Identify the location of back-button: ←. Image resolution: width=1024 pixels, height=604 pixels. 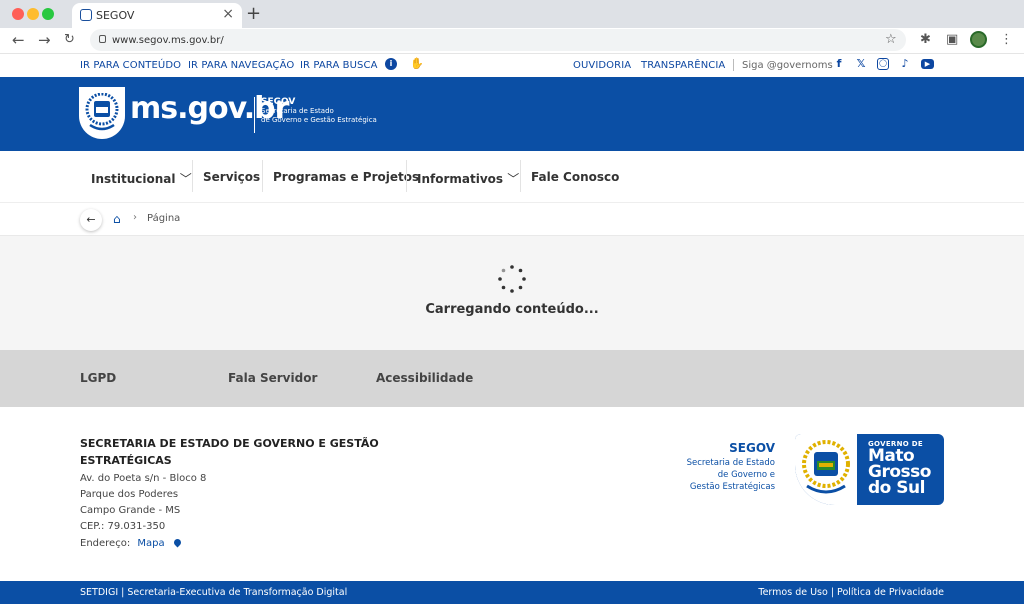
(91, 220).